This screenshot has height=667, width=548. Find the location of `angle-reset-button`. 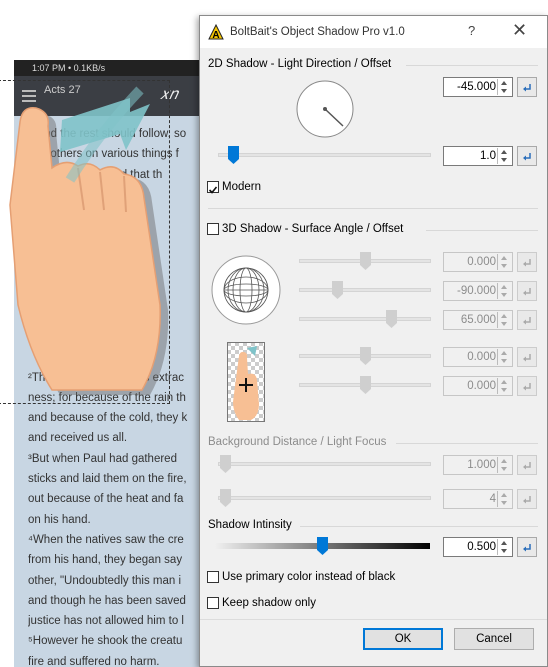

angle-reset-button is located at coordinates (527, 87).